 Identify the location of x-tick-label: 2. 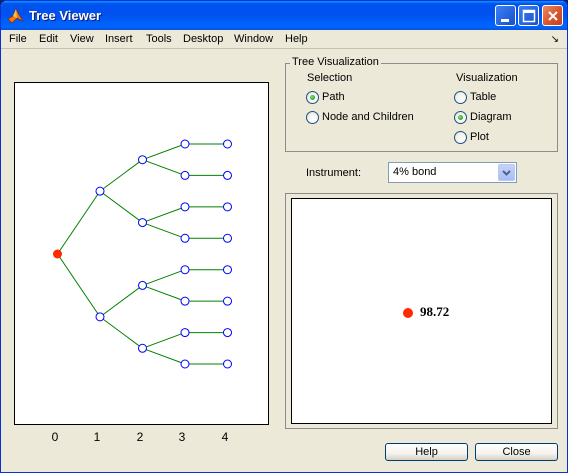
(140, 437).